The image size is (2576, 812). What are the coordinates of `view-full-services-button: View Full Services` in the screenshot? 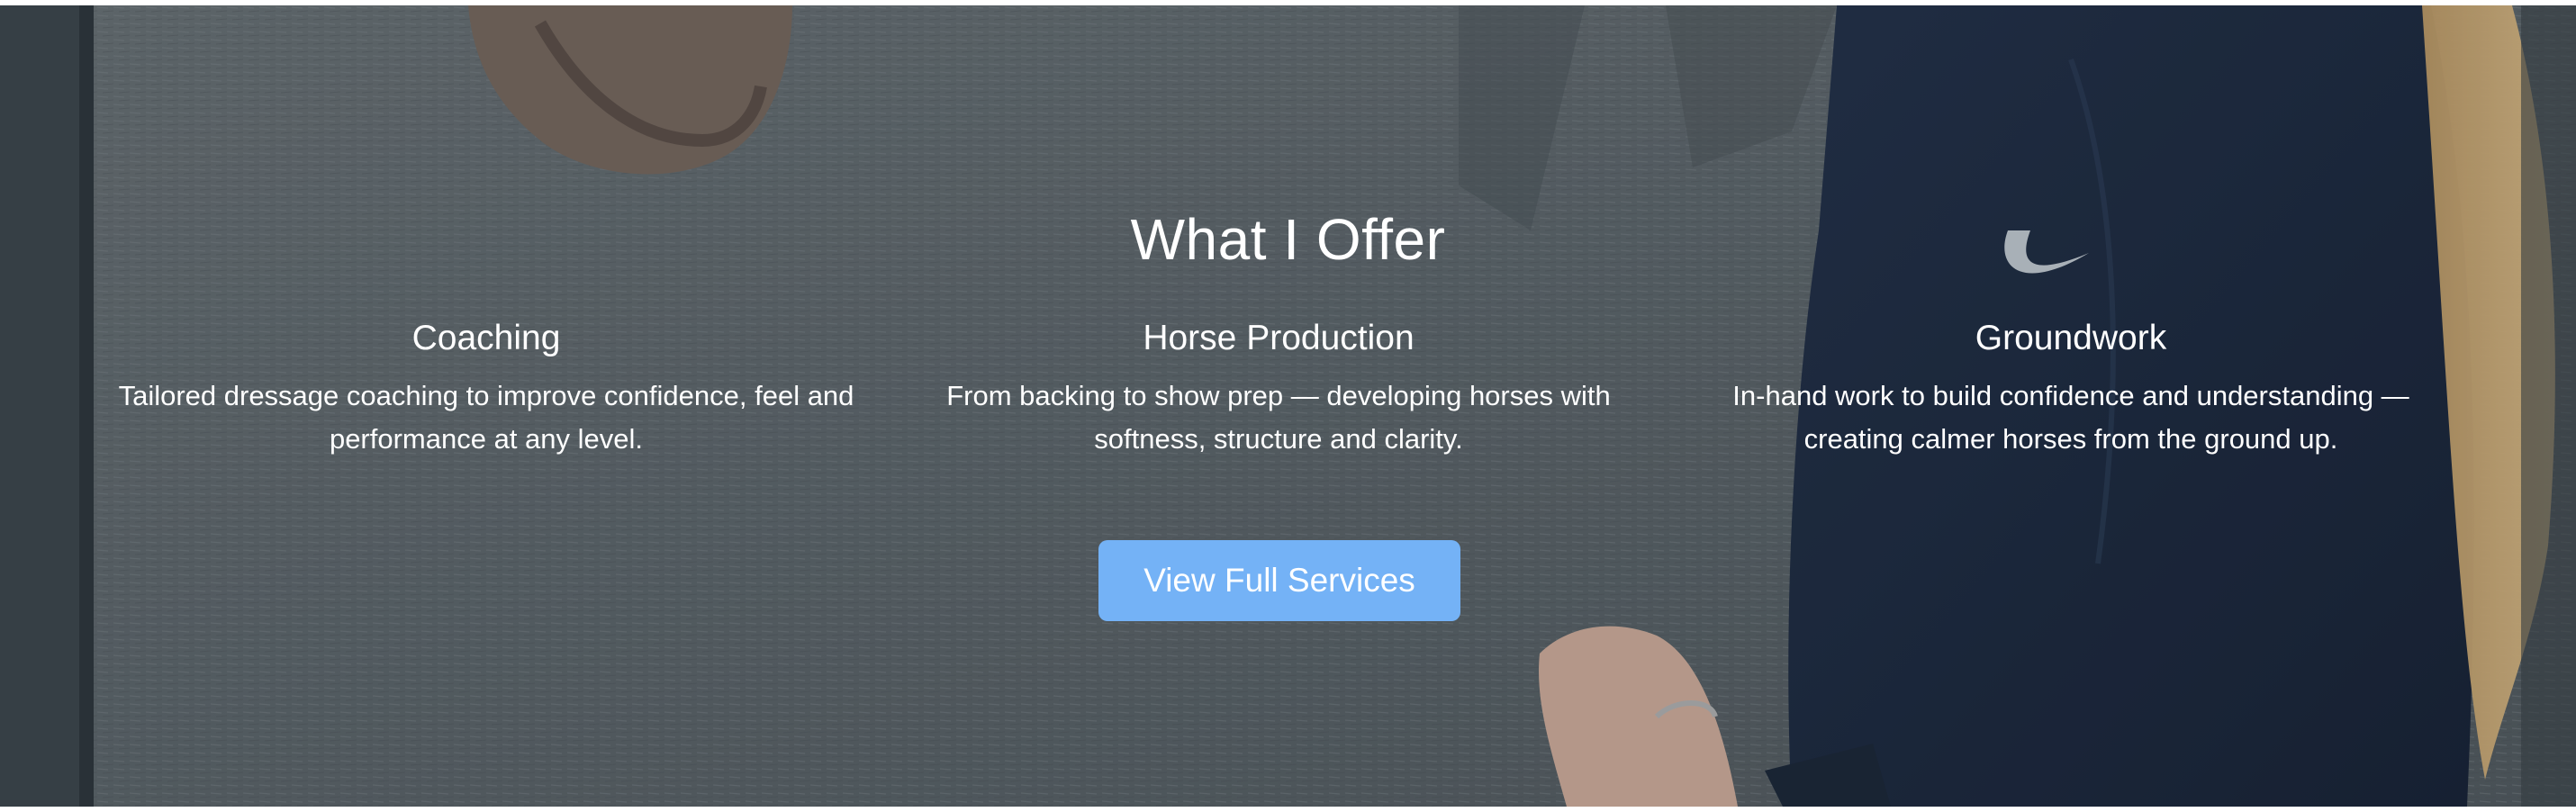 It's located at (1279, 580).